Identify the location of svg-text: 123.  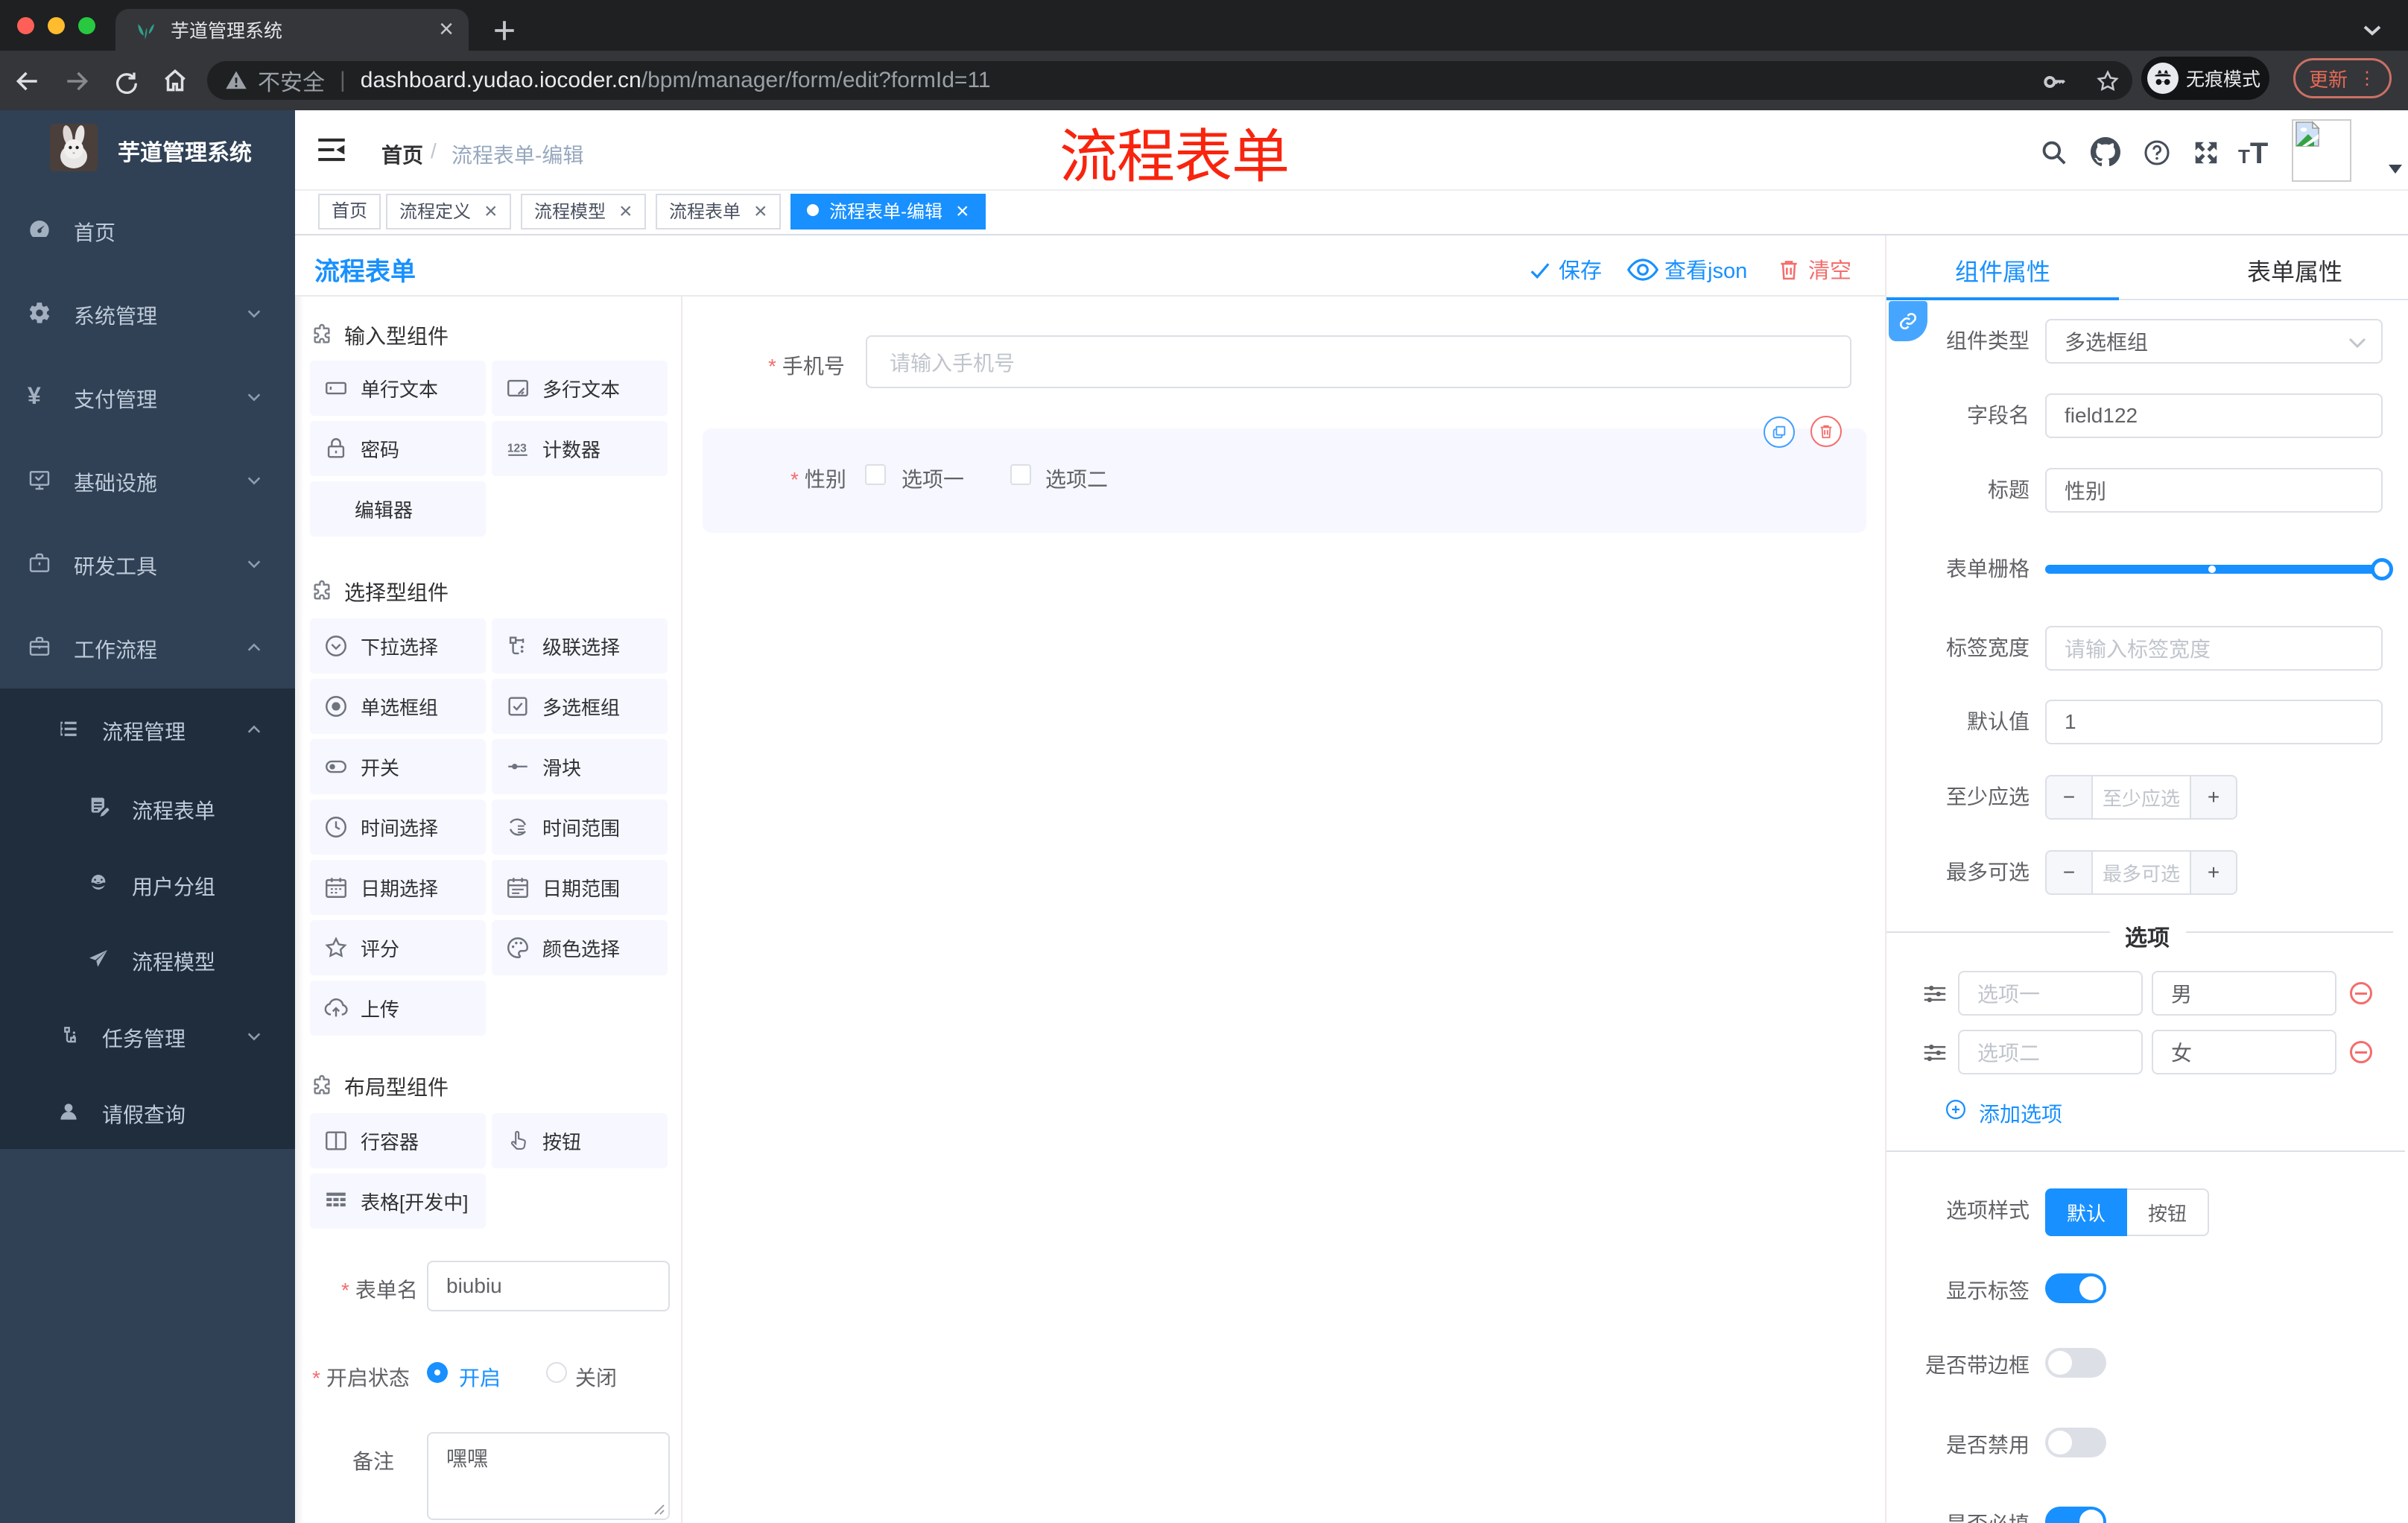
(517, 448).